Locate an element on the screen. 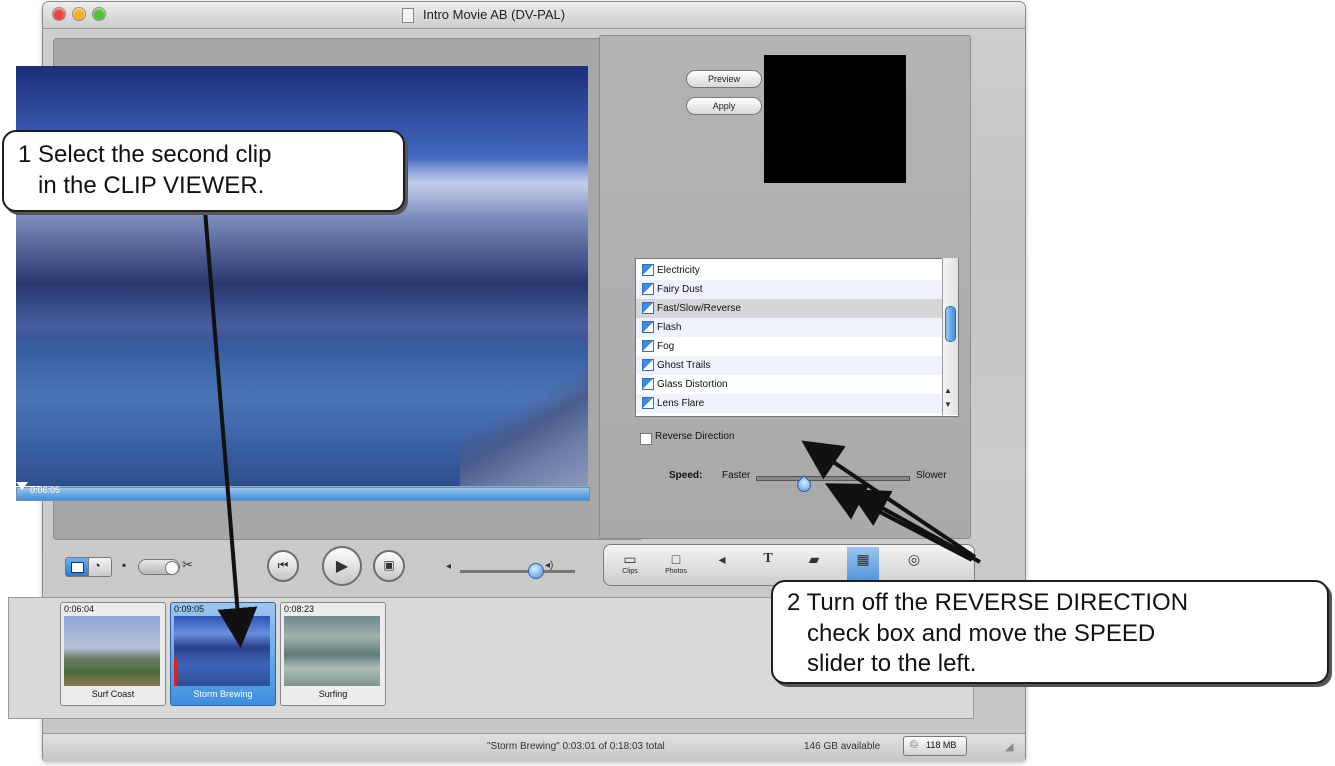  callout-1-line-2: in the CLIP VIEWER. is located at coordinates (151, 185).